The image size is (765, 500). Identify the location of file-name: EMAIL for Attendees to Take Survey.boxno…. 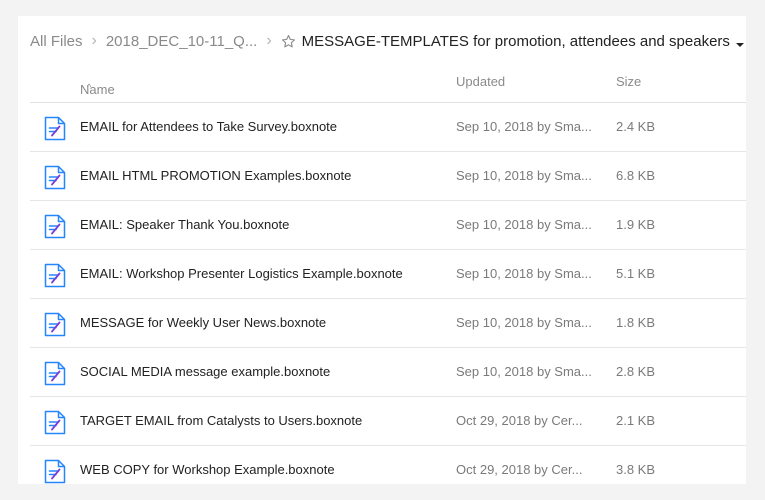
(208, 126).